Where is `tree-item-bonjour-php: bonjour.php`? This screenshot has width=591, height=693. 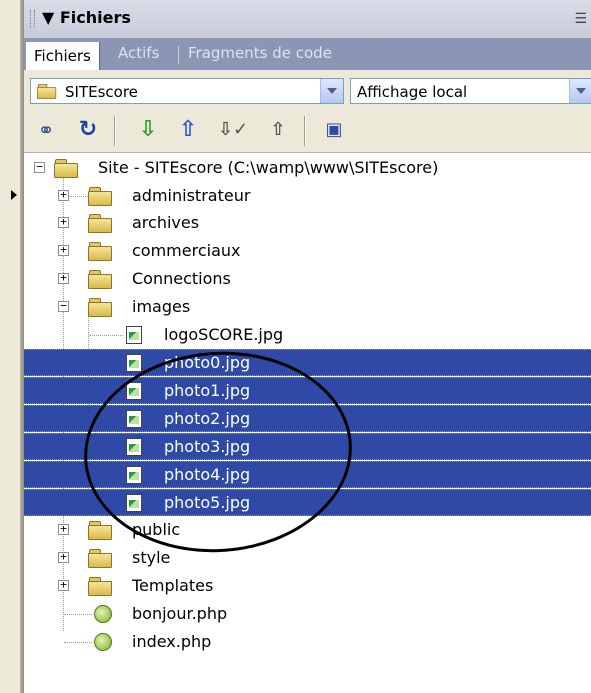
tree-item-bonjour-php: bonjour.php is located at coordinates (307, 614).